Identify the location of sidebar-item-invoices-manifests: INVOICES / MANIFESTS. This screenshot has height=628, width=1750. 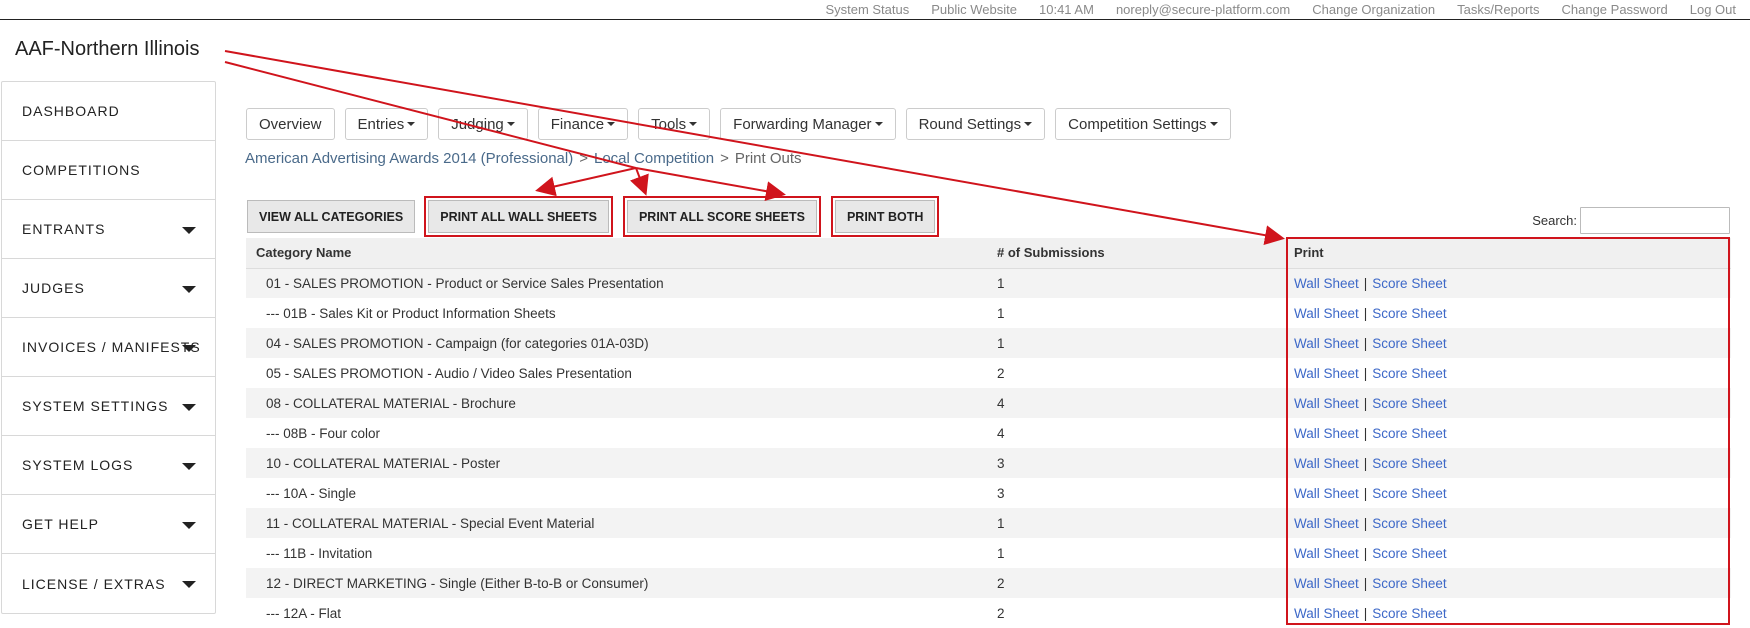
(108, 347).